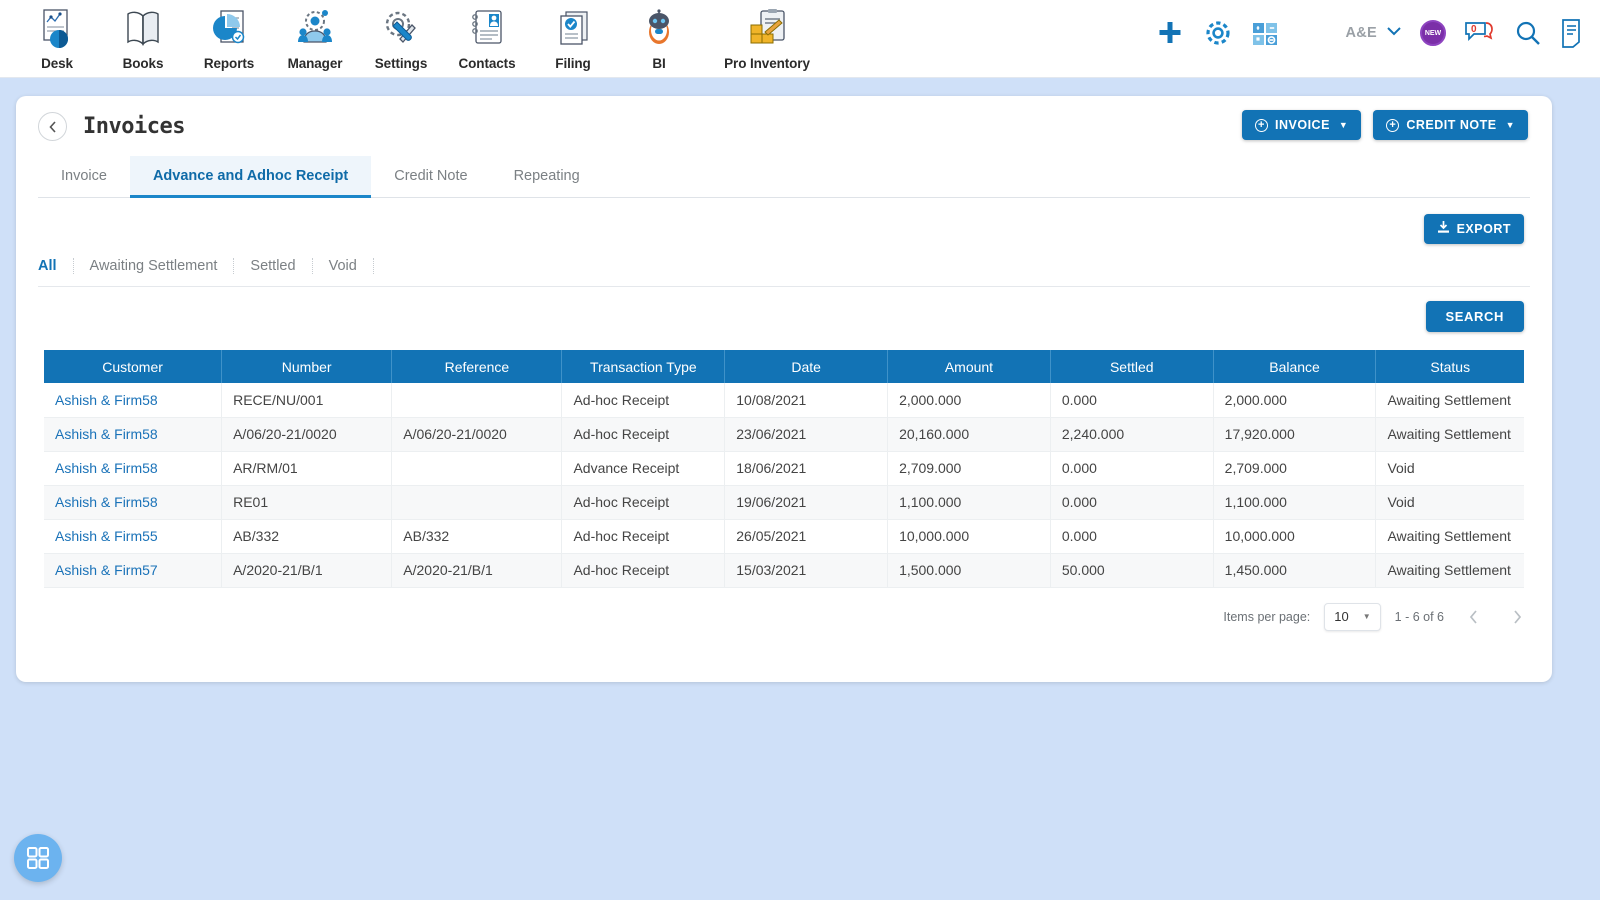  I want to click on new-invoice-button: + INVOICE ▼, so click(1302, 125).